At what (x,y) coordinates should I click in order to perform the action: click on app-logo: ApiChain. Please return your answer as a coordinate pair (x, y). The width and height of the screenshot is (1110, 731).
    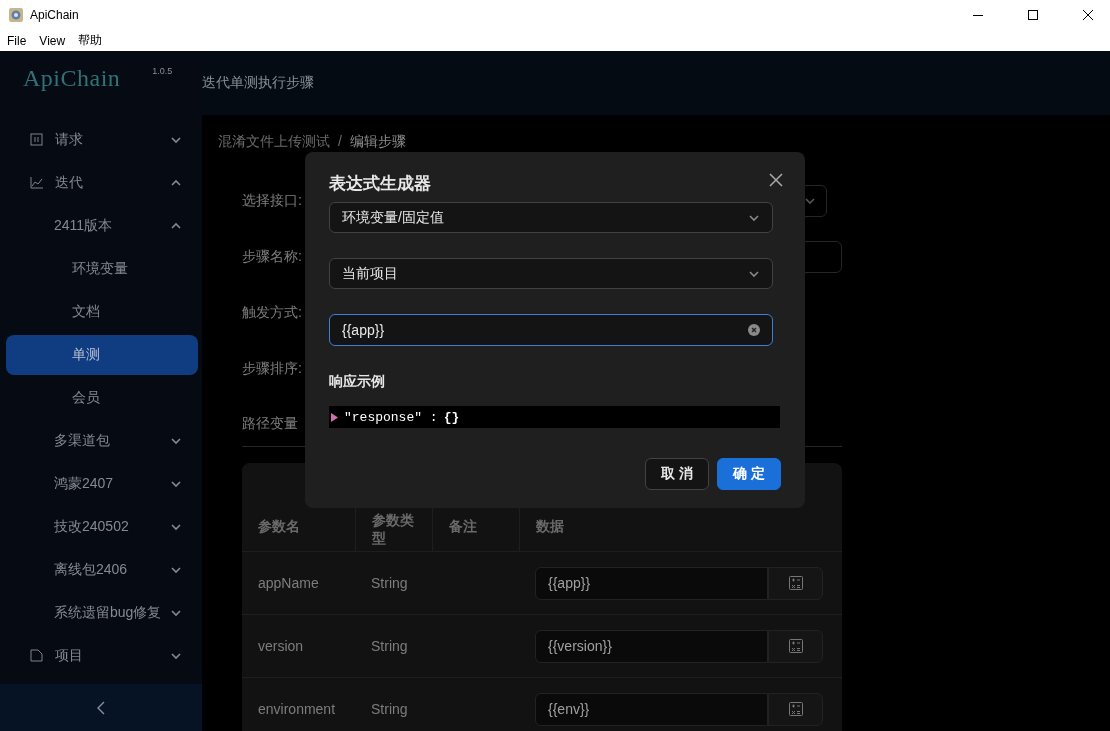
    Looking at the image, I should click on (72, 78).